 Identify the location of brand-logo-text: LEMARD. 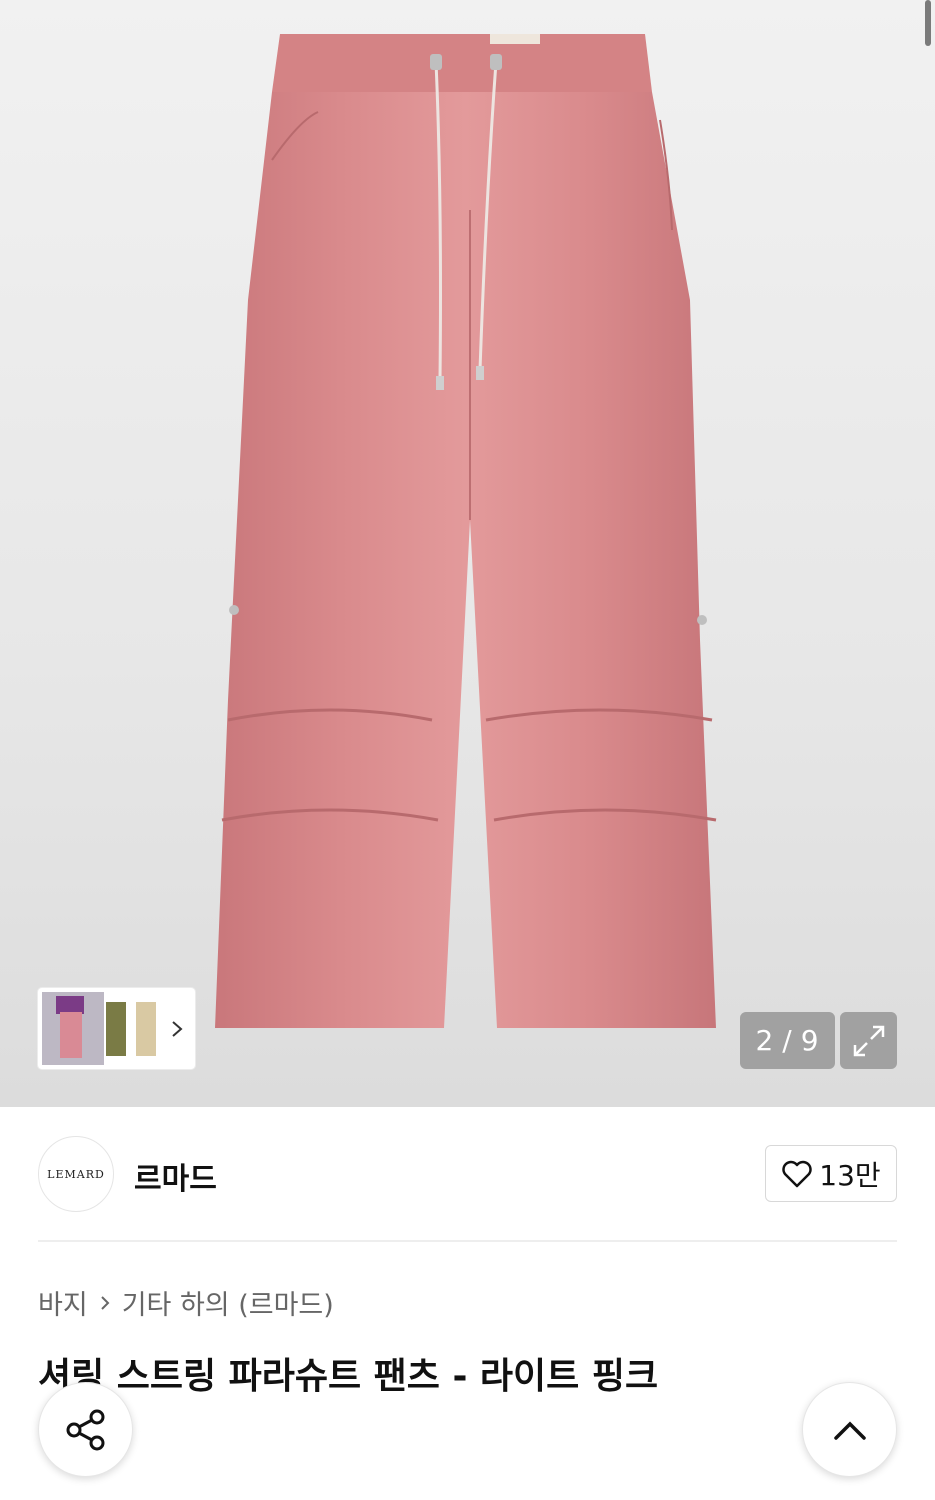
(76, 1174).